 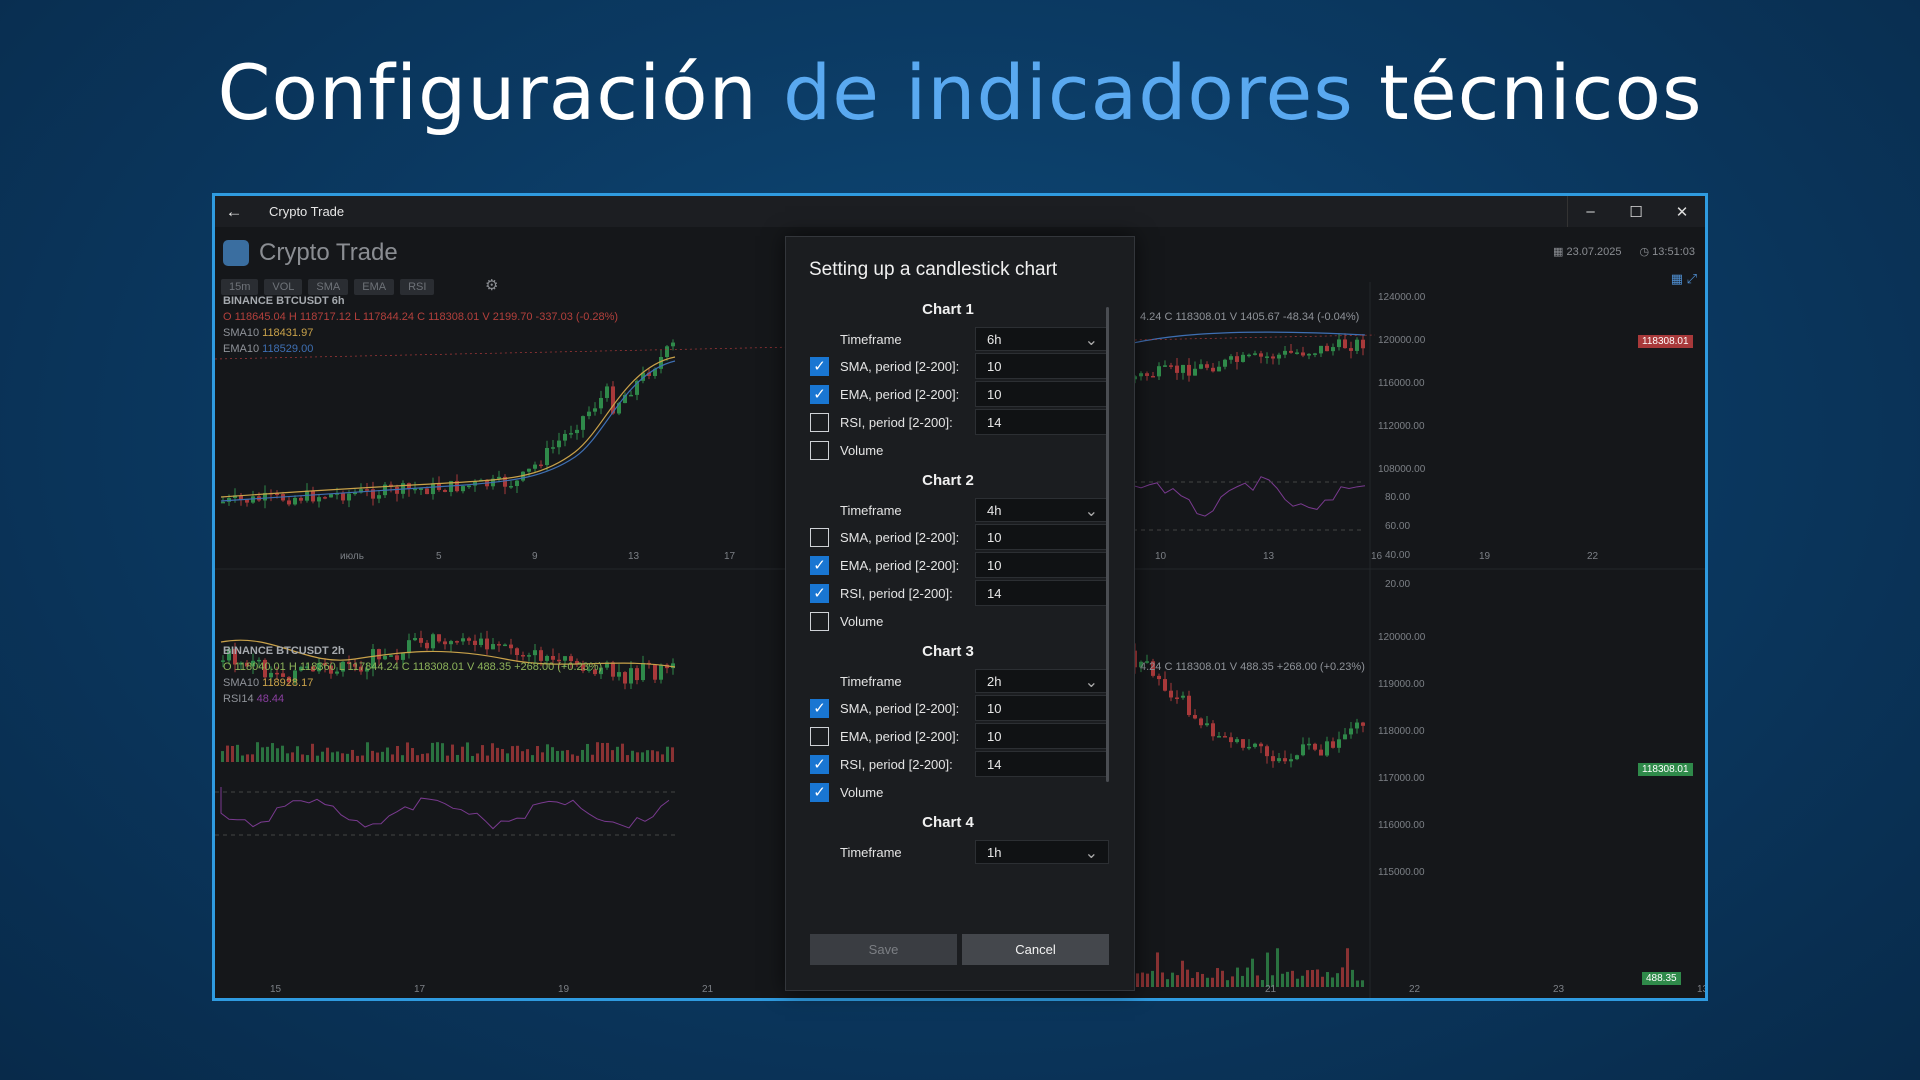 What do you see at coordinates (491, 285) in the screenshot?
I see `gear-icon: ⚙` at bounding box center [491, 285].